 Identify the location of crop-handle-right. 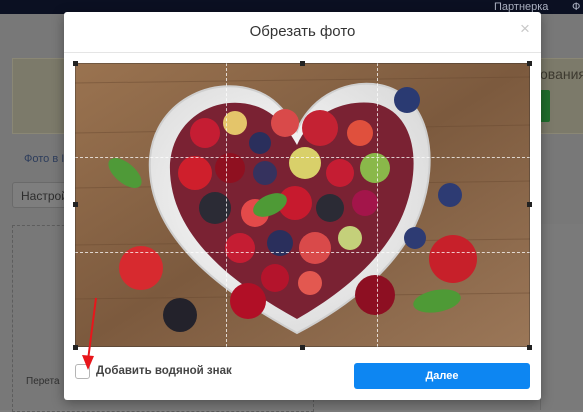
(529, 204).